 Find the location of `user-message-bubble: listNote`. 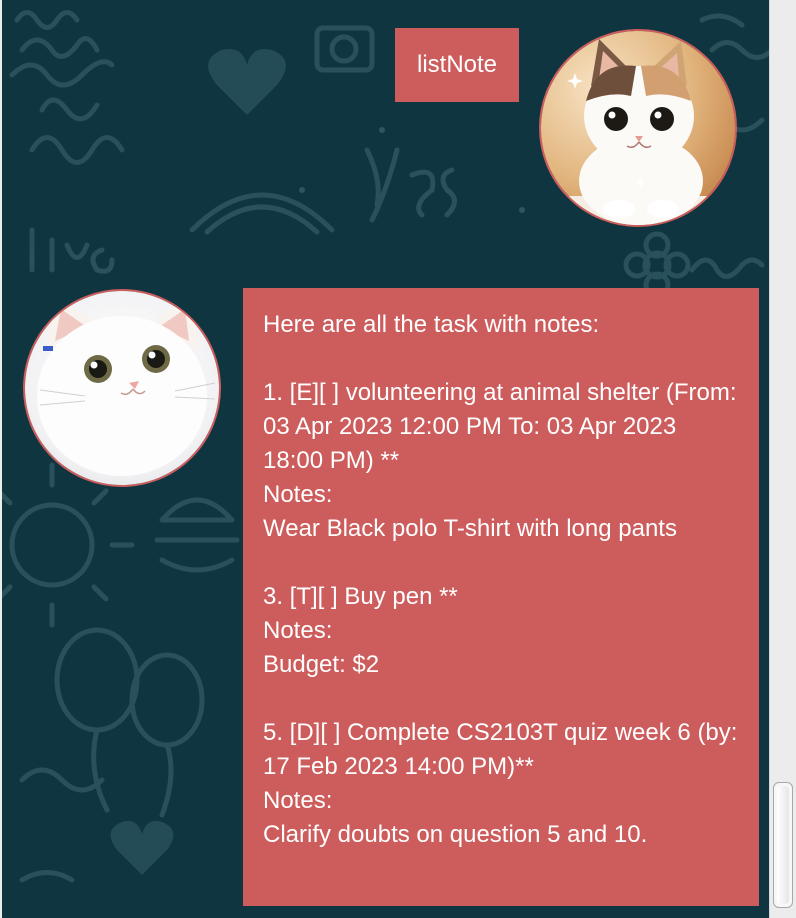

user-message-bubble: listNote is located at coordinates (457, 65).